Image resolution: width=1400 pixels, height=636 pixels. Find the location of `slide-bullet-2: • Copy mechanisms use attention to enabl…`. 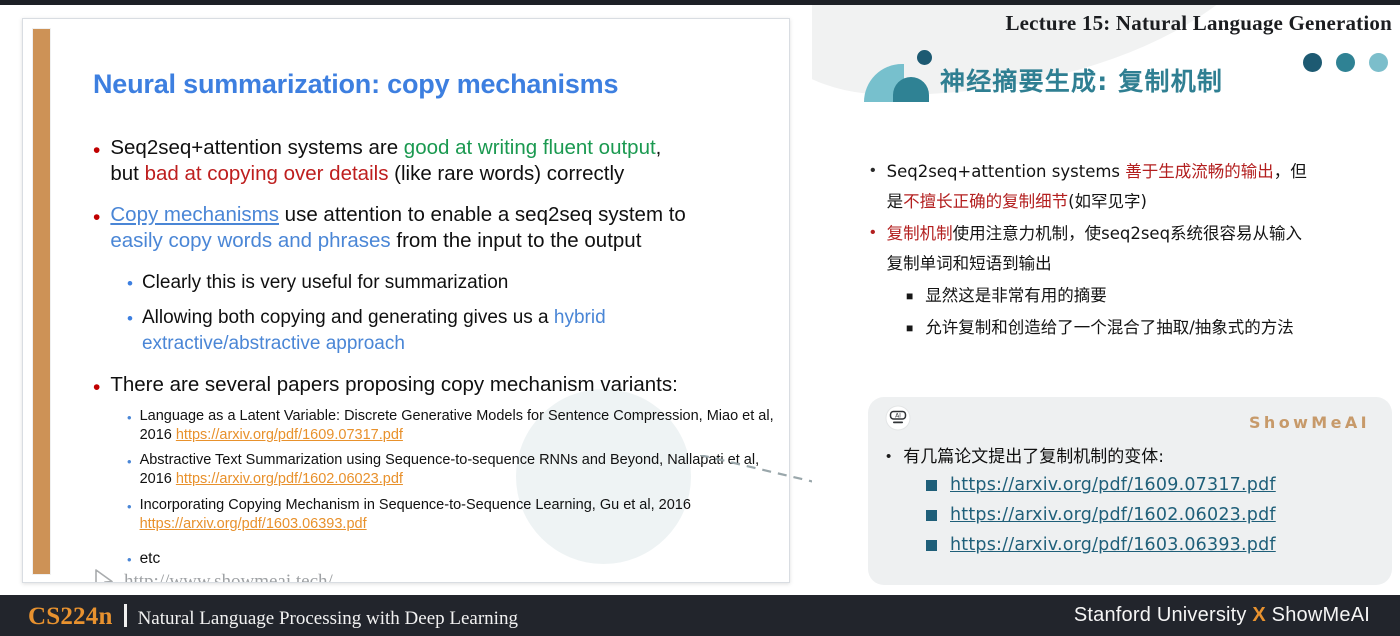

slide-bullet-2: • Copy mechanisms use attention to enabl… is located at coordinates (441, 228).